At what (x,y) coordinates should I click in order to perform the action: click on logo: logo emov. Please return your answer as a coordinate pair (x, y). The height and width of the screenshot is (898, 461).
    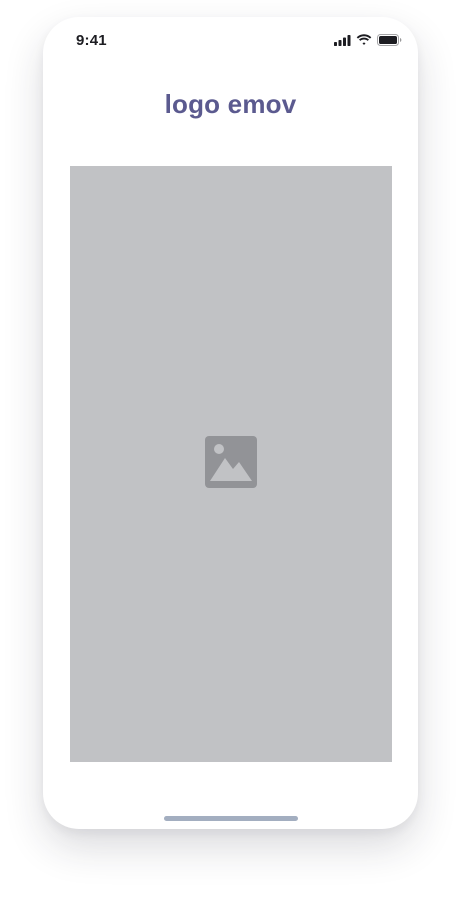
    Looking at the image, I should click on (230, 104).